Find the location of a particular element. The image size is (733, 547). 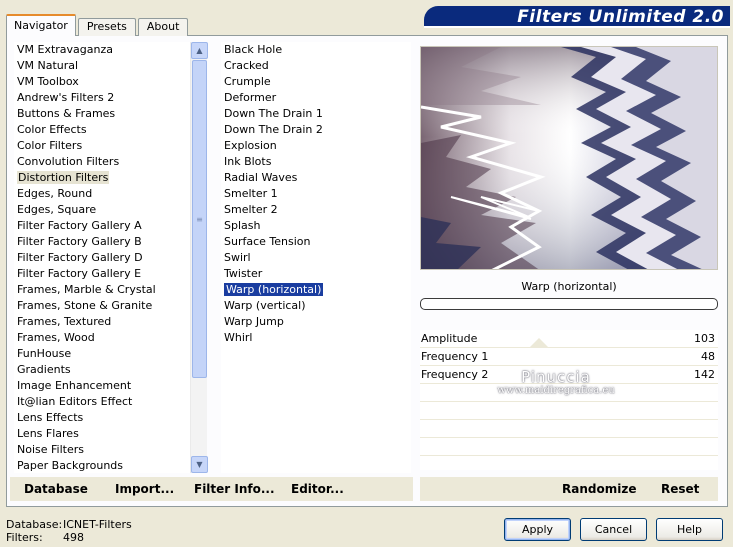

category-item: VM Toolbox is located at coordinates (102, 82).